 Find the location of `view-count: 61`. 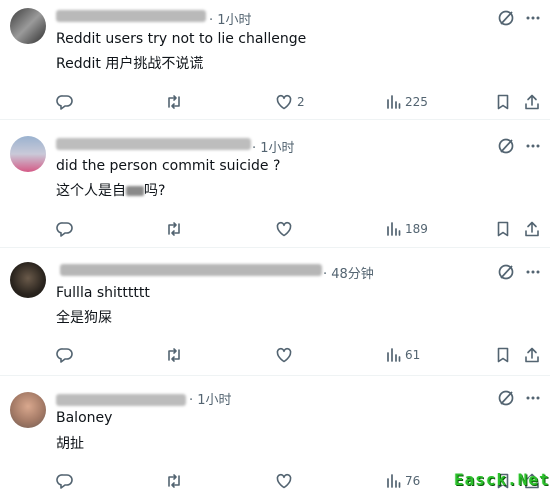

view-count: 61 is located at coordinates (413, 355).